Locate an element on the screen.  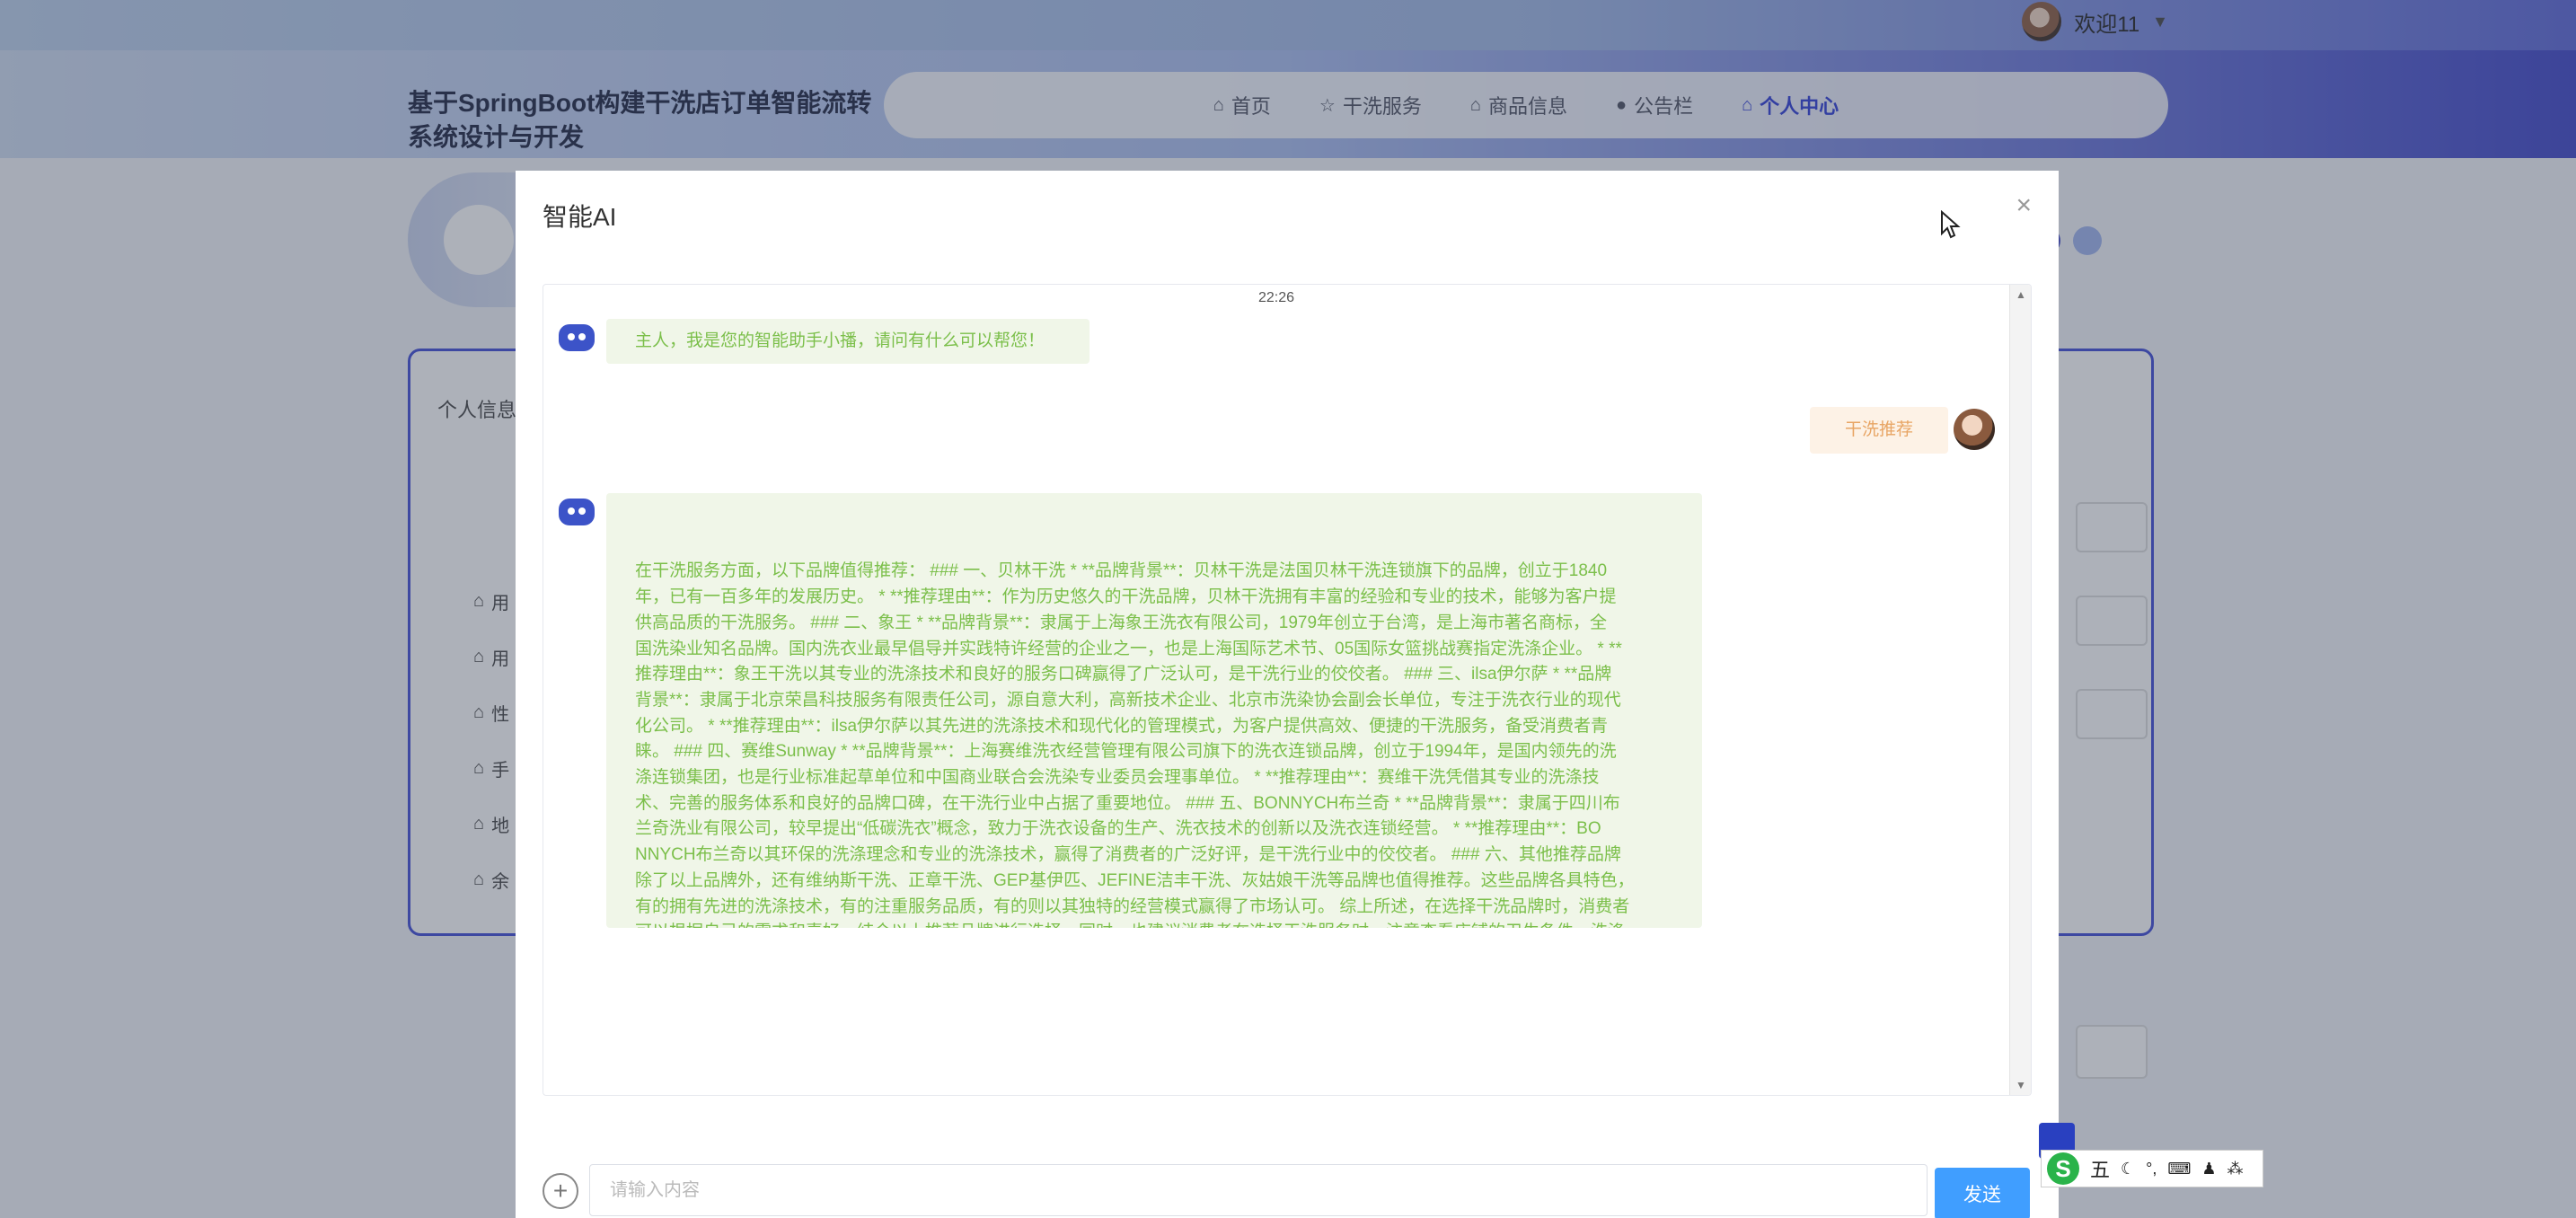
punctuation-icon: °, is located at coordinates (2151, 1169).